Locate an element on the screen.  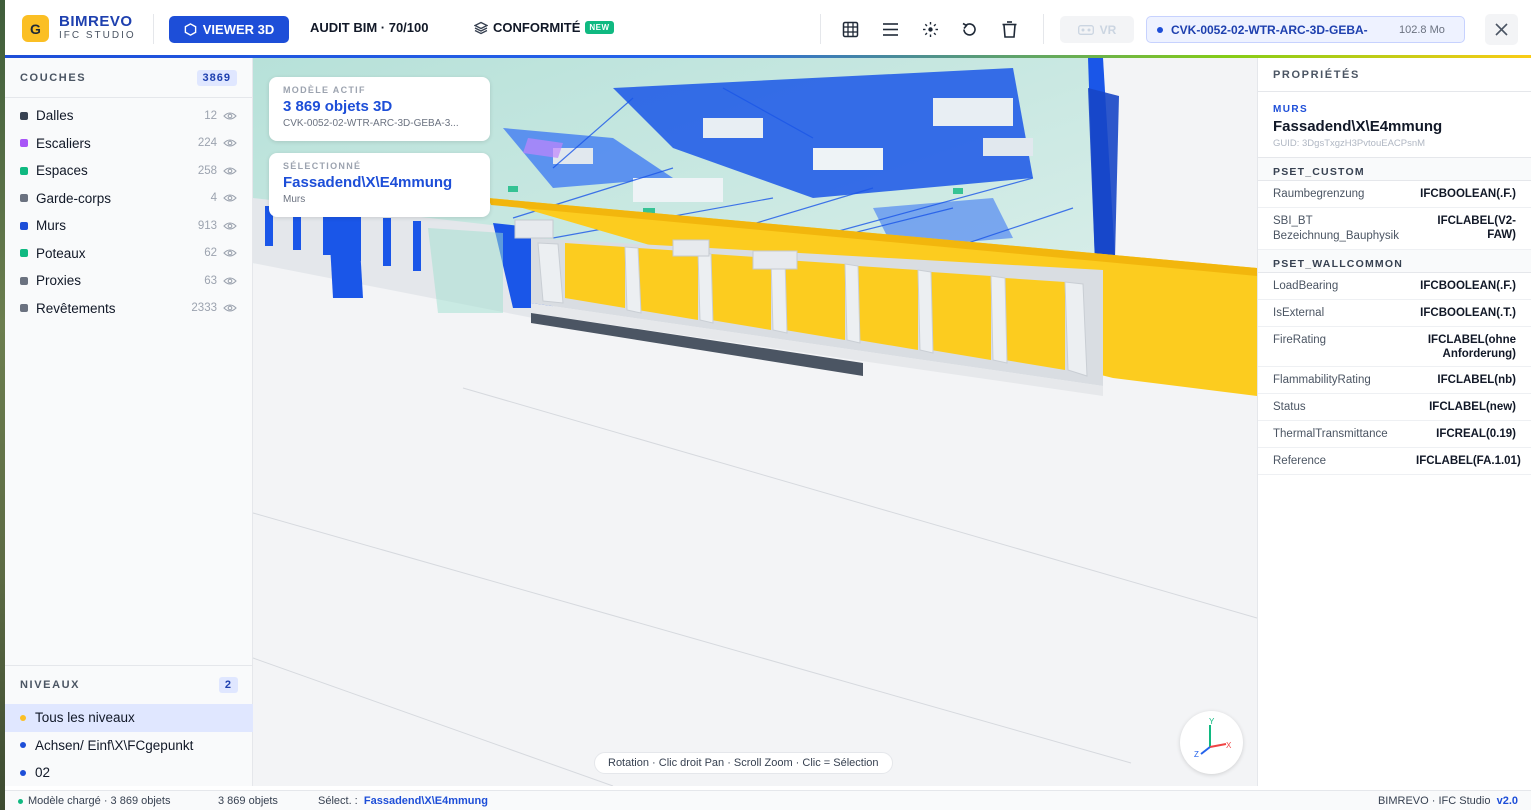
layer-item: Proxies 63 is located at coordinates (128, 281).